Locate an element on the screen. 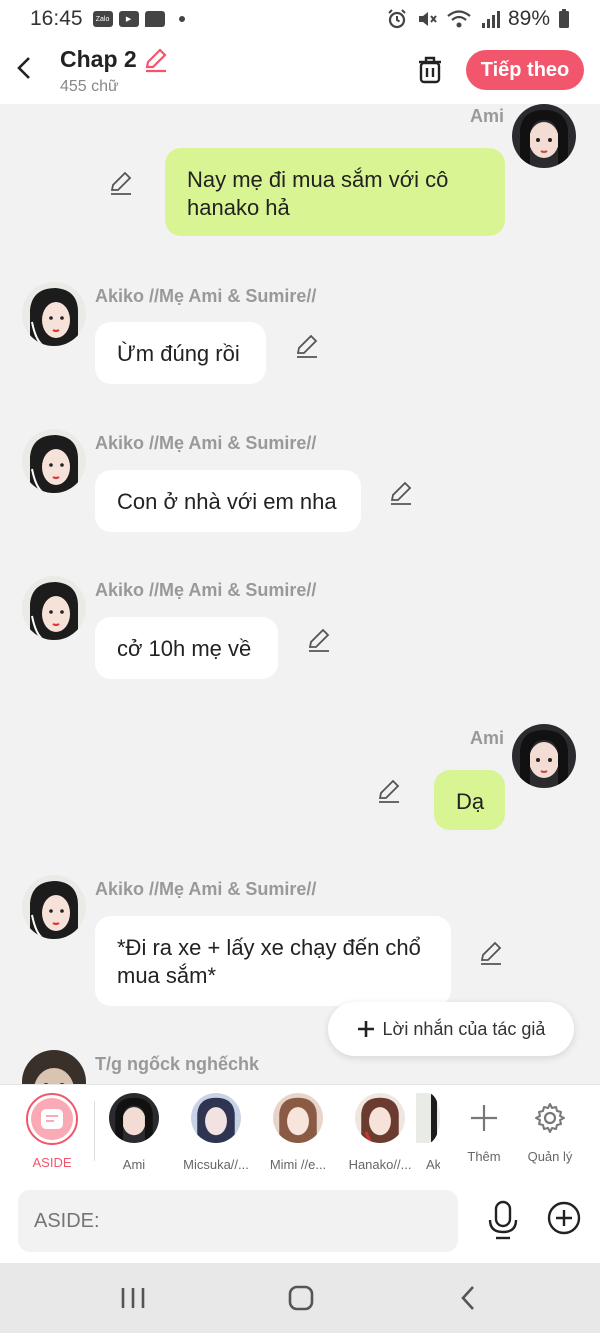 The width and height of the screenshot is (600, 1333). back-arrow-icon is located at coordinates (23, 68).